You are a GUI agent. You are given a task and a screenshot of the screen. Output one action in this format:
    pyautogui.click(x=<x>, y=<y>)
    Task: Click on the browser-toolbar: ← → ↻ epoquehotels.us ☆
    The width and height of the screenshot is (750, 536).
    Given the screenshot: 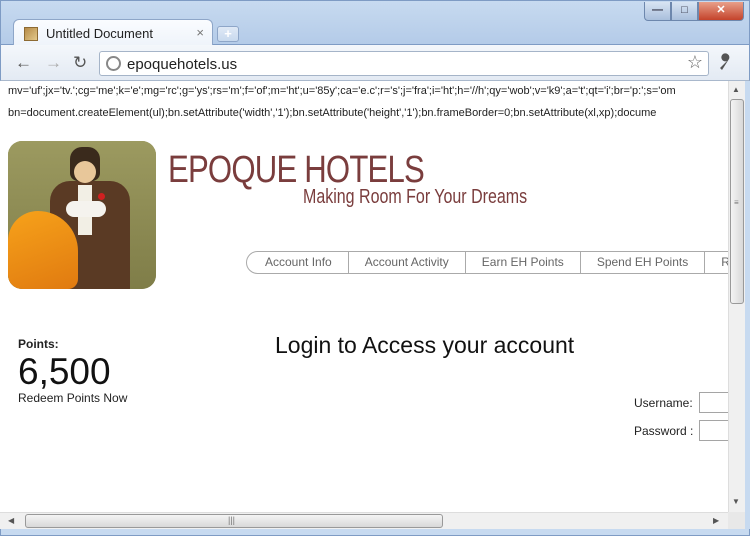 What is the action you would take?
    pyautogui.click(x=375, y=63)
    